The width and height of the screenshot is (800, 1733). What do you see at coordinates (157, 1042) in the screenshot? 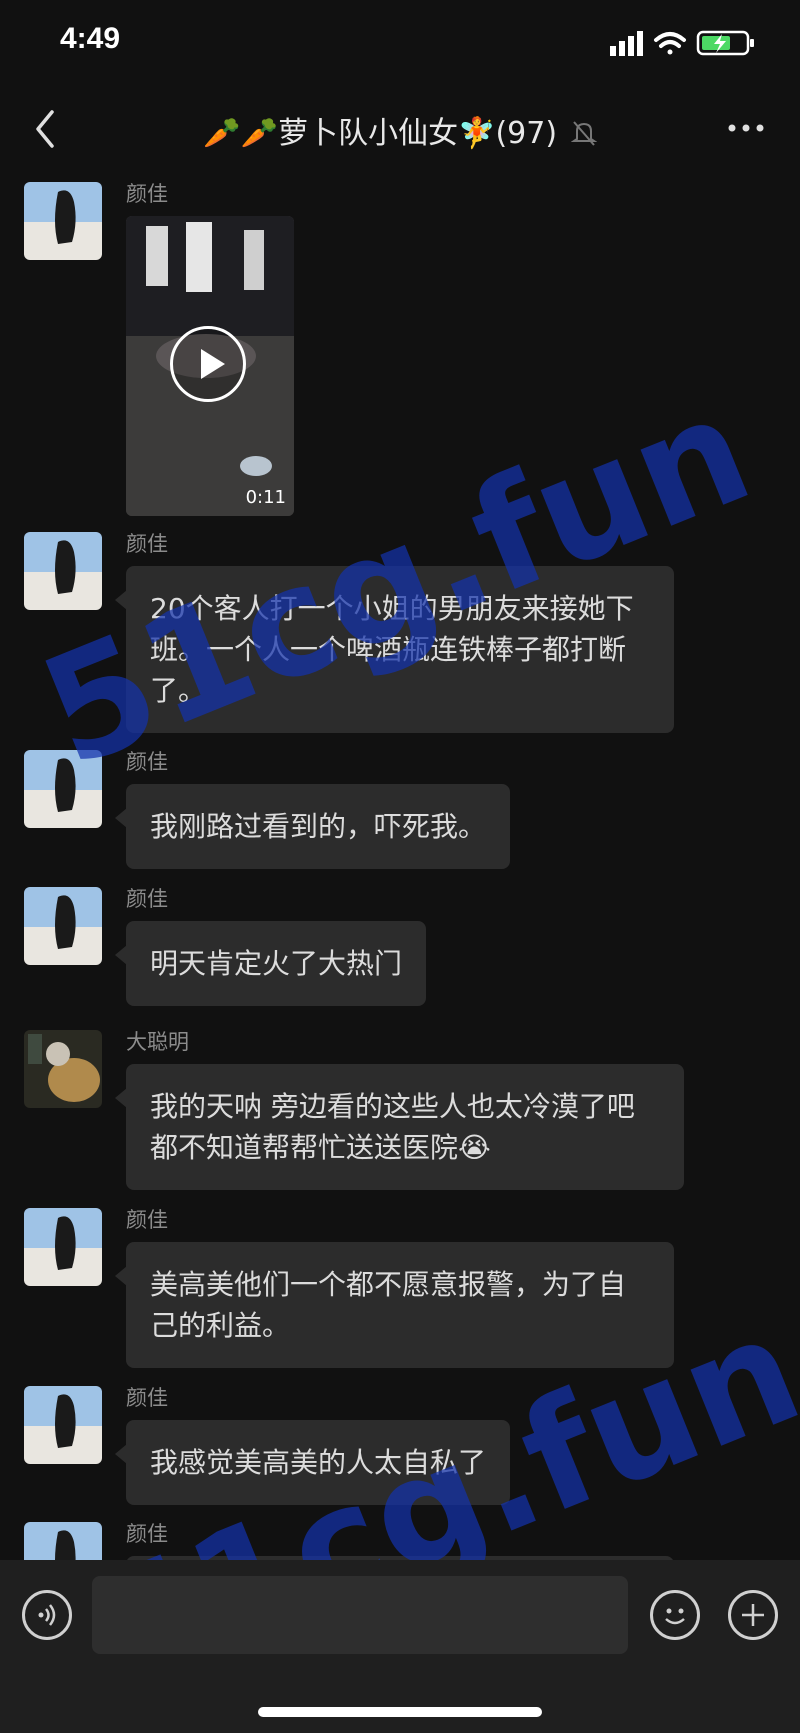
I see `sender-name: 大聪明` at bounding box center [157, 1042].